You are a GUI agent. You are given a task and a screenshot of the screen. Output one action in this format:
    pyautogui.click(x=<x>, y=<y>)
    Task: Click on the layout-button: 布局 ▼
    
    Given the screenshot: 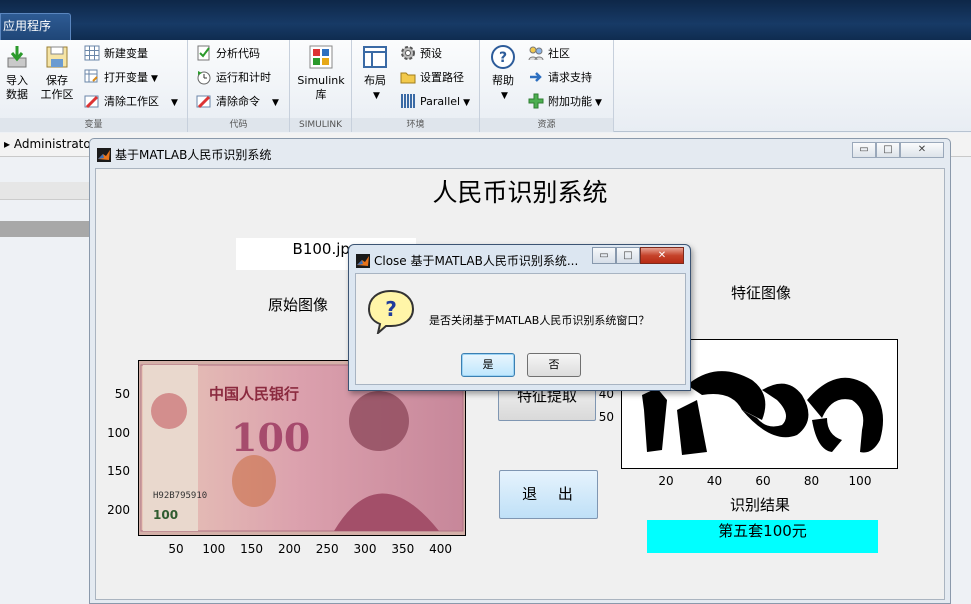 What is the action you would take?
    pyautogui.click(x=375, y=73)
    